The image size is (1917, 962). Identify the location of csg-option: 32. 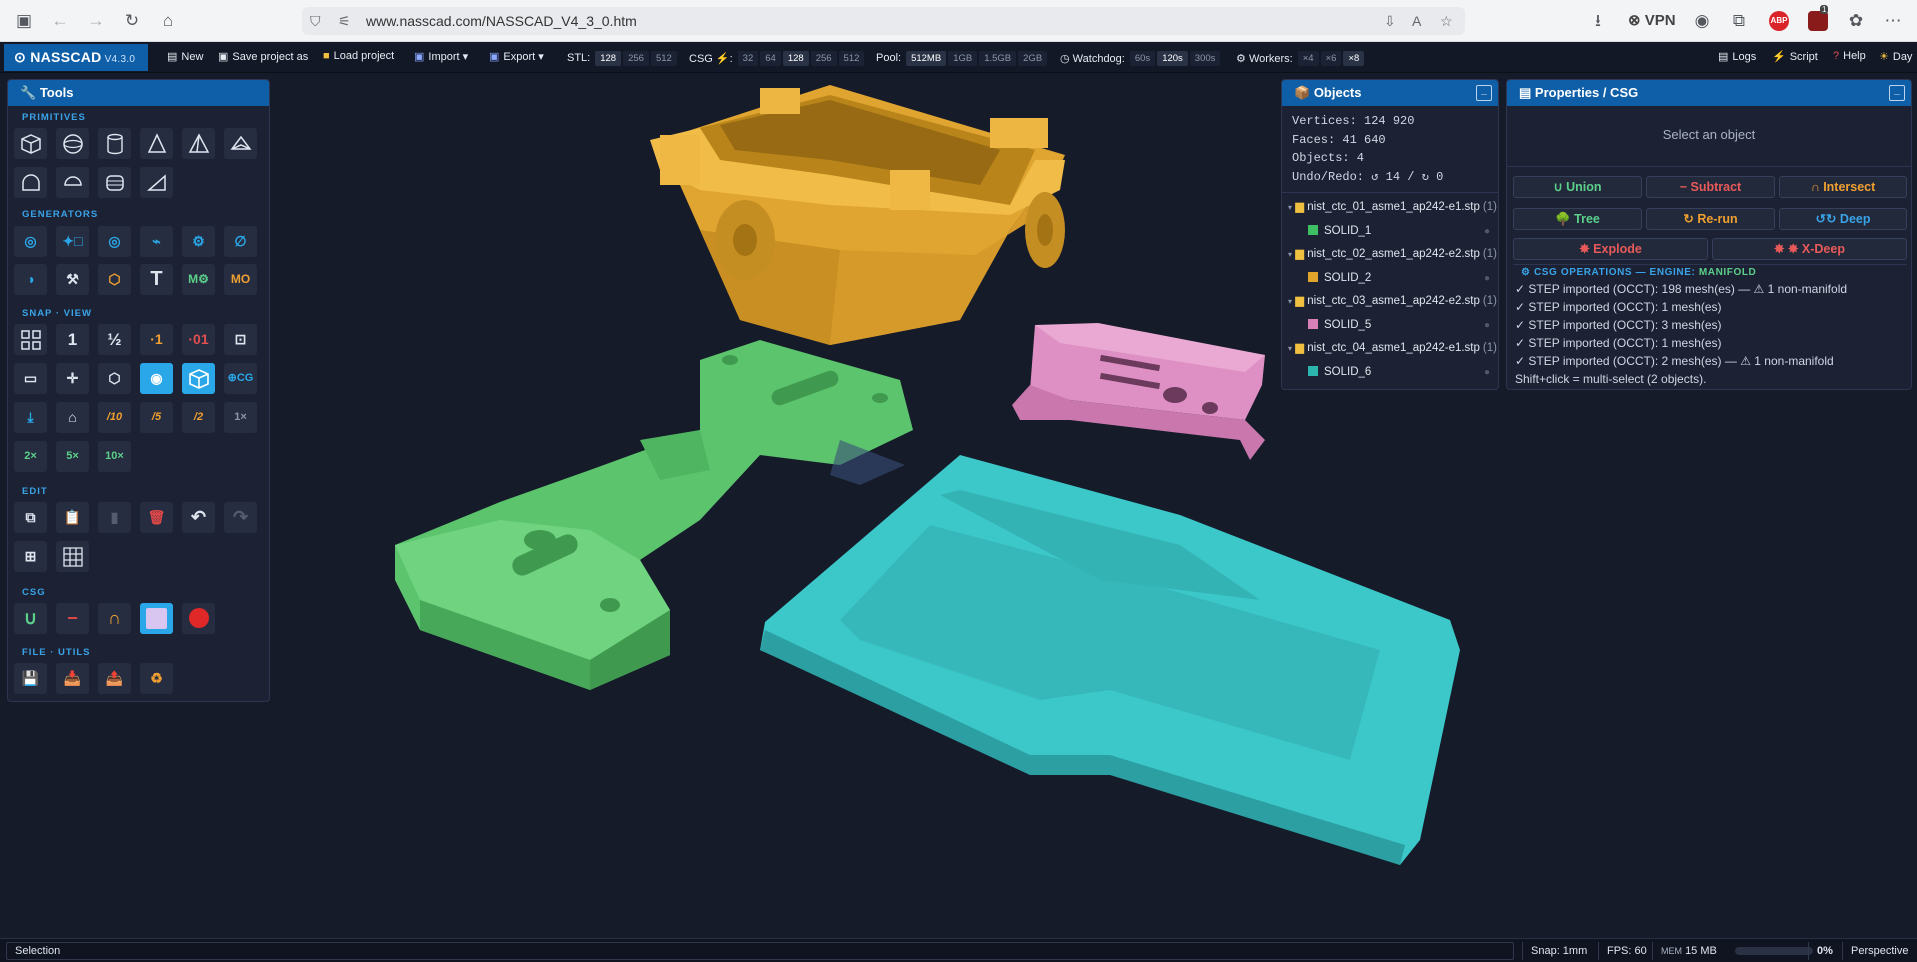
(748, 58).